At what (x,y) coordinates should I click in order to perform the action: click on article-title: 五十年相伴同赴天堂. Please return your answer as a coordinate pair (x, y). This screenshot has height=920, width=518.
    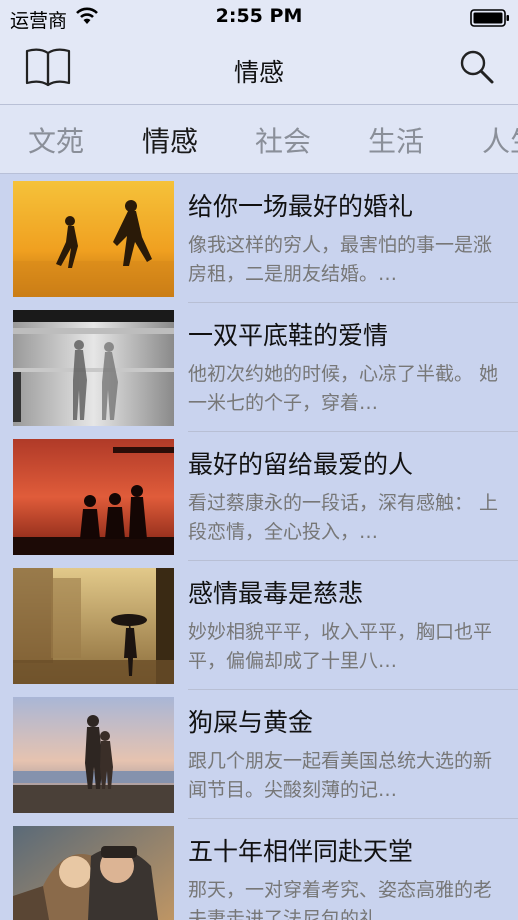
    Looking at the image, I should click on (301, 851).